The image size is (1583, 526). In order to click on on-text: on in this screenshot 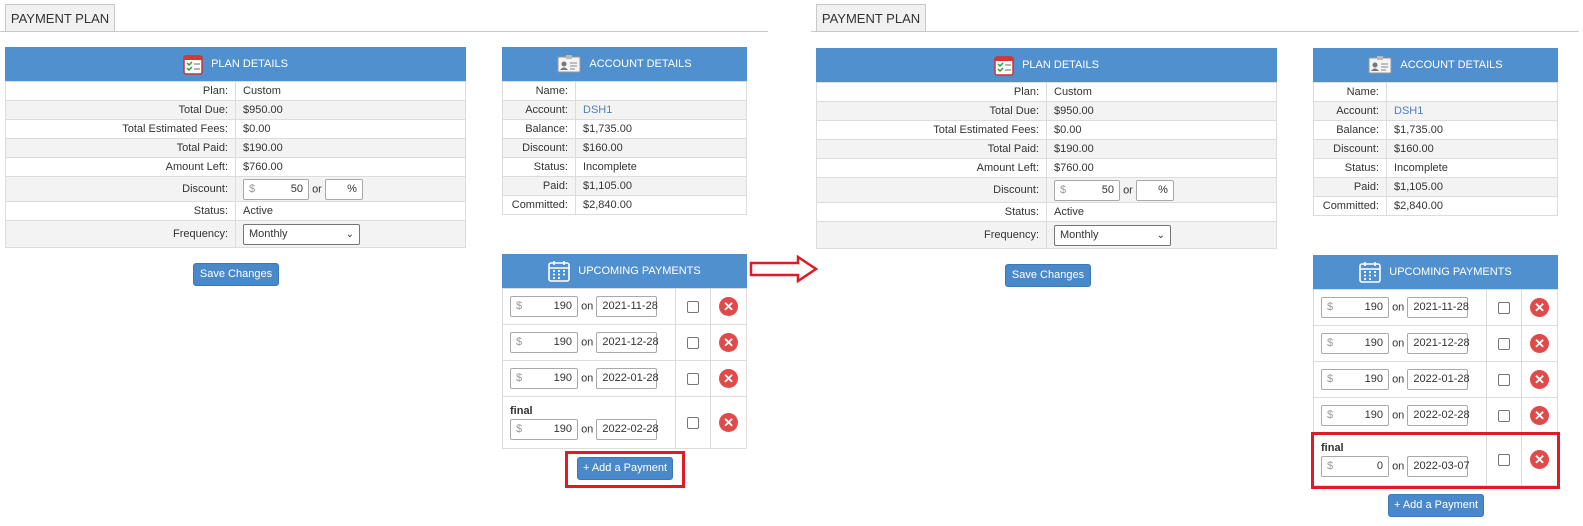, I will do `click(1398, 307)`.